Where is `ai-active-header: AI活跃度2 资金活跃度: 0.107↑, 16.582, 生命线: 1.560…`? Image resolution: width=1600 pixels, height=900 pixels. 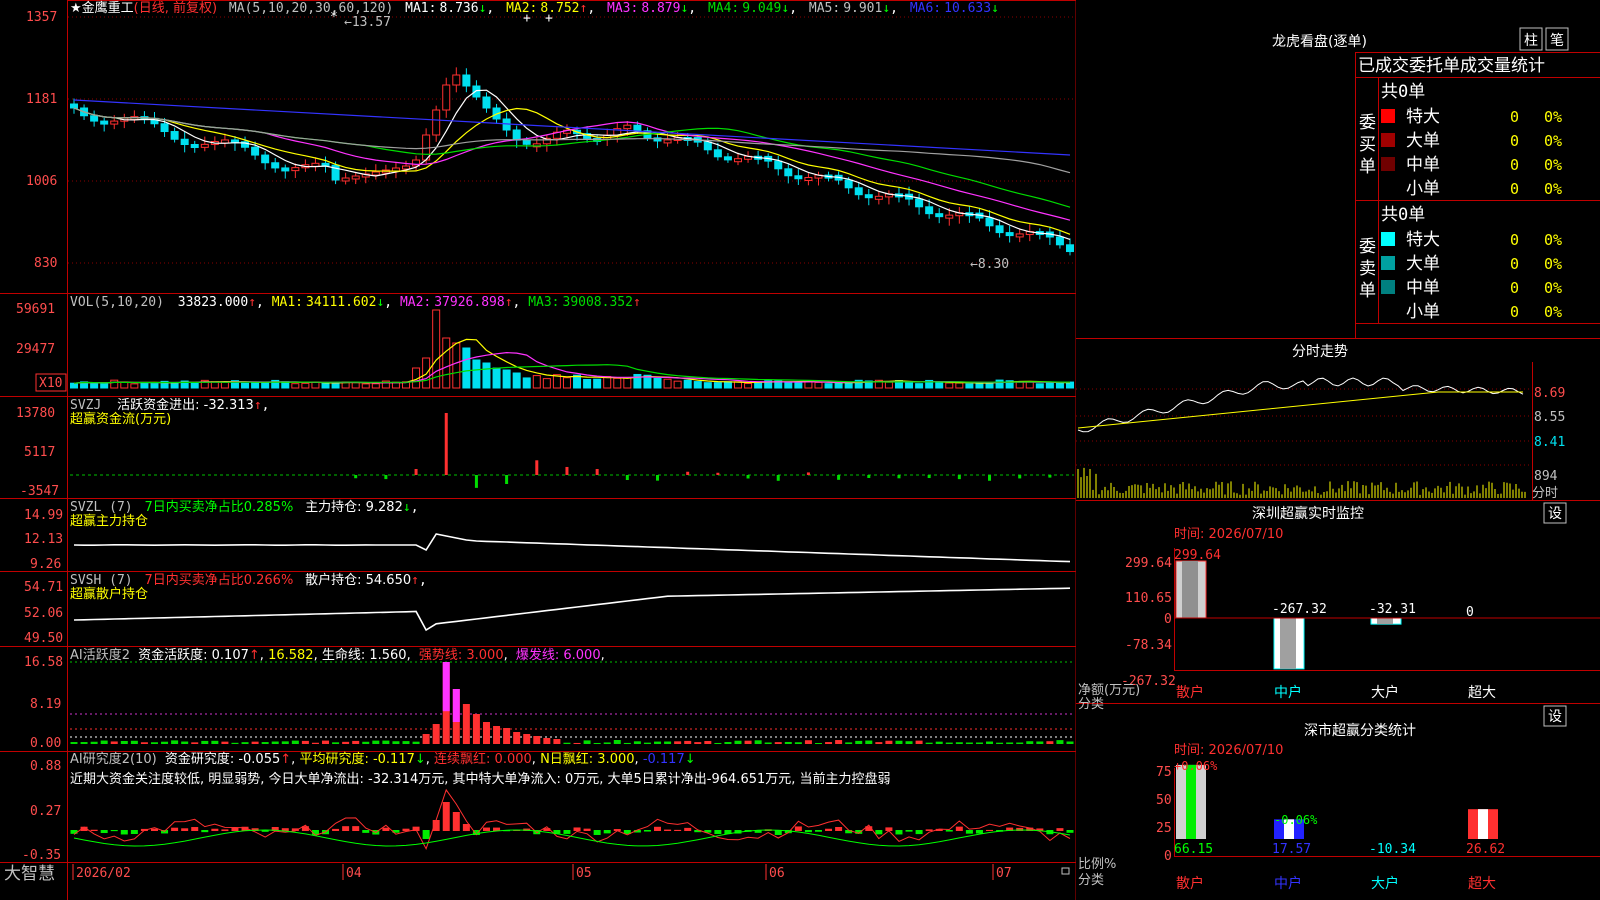 ai-active-header: AI活跃度2 资金活跃度: 0.107↑, 16.582, 生命线: 1.560… is located at coordinates (337, 655).